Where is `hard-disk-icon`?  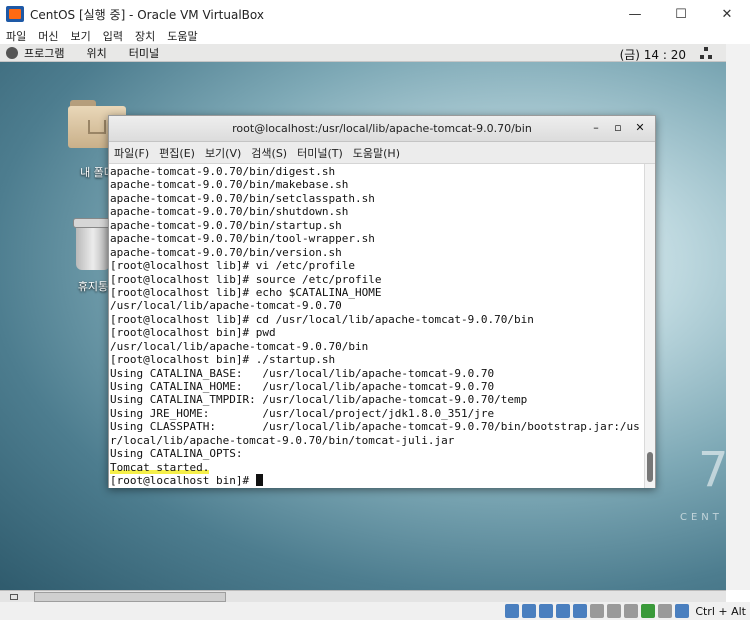 hard-disk-icon is located at coordinates (512, 611).